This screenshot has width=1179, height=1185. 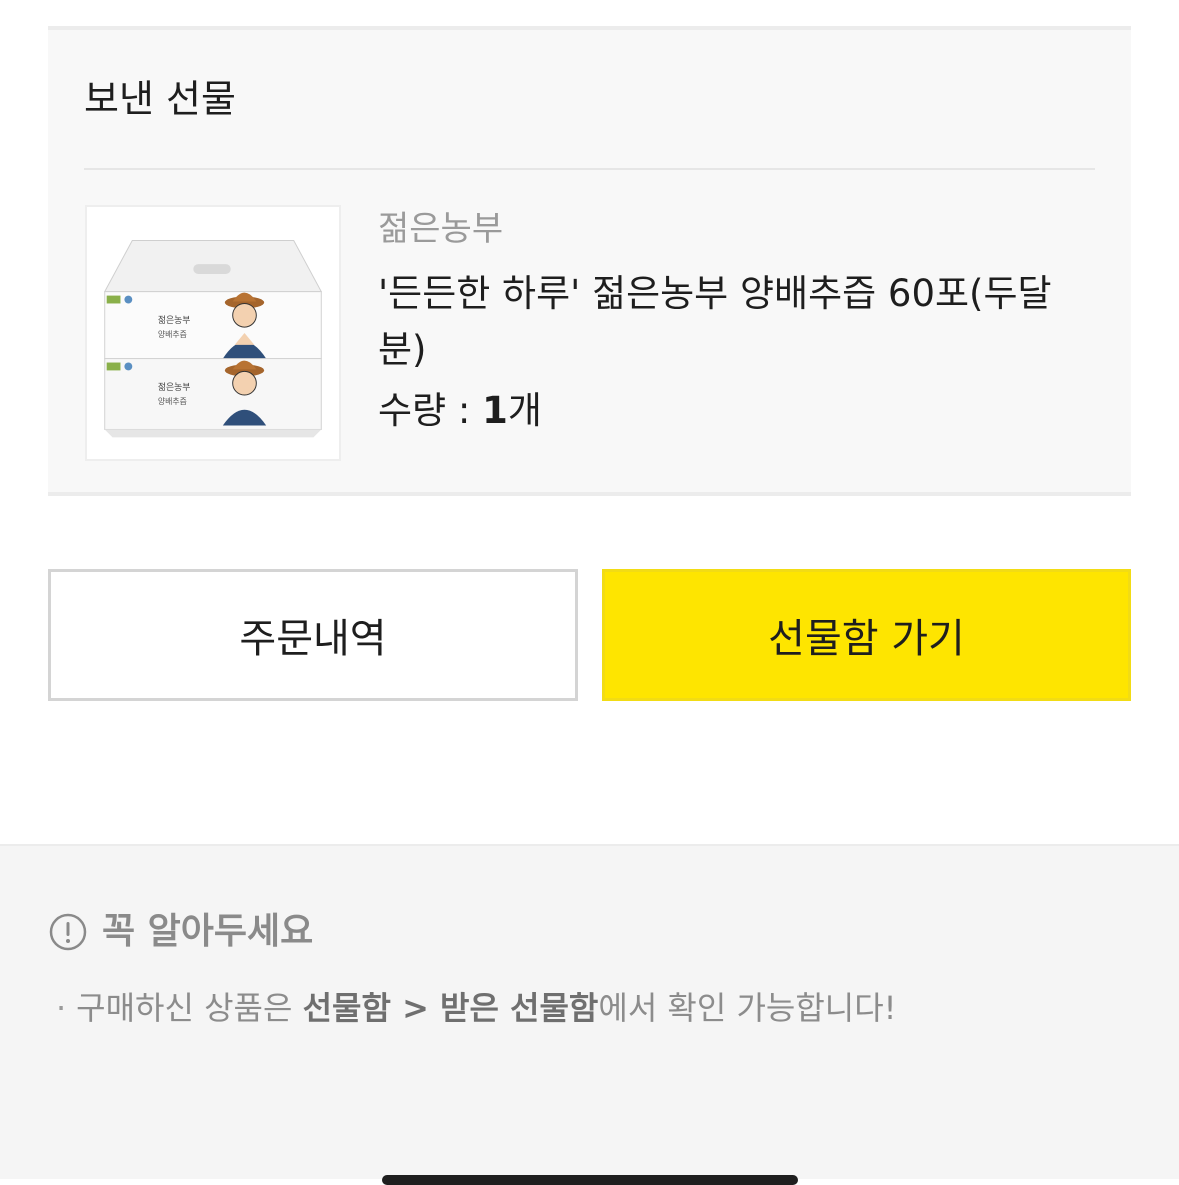 What do you see at coordinates (68, 932) in the screenshot?
I see `info-icon` at bounding box center [68, 932].